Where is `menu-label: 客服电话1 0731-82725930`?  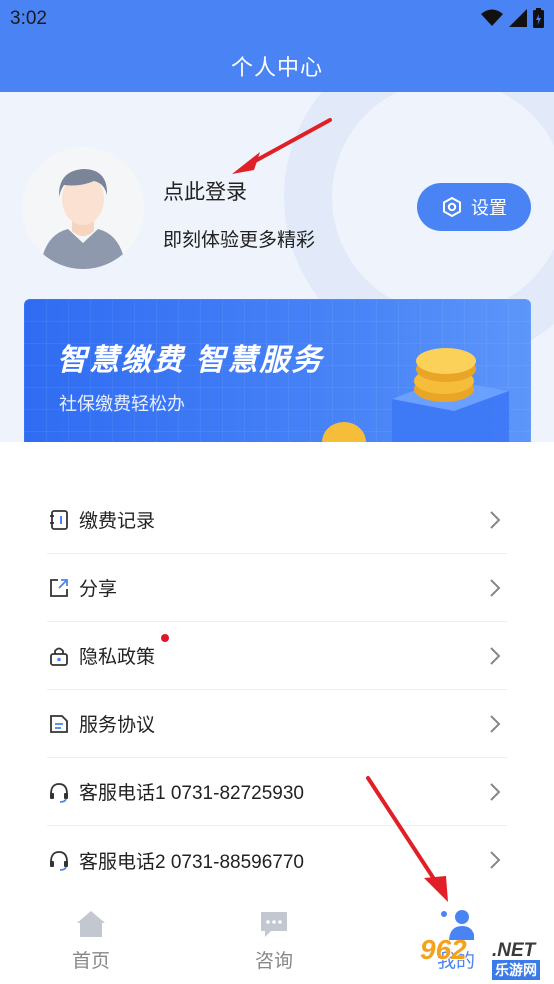 menu-label: 客服电话1 0731-82725930 is located at coordinates (191, 793).